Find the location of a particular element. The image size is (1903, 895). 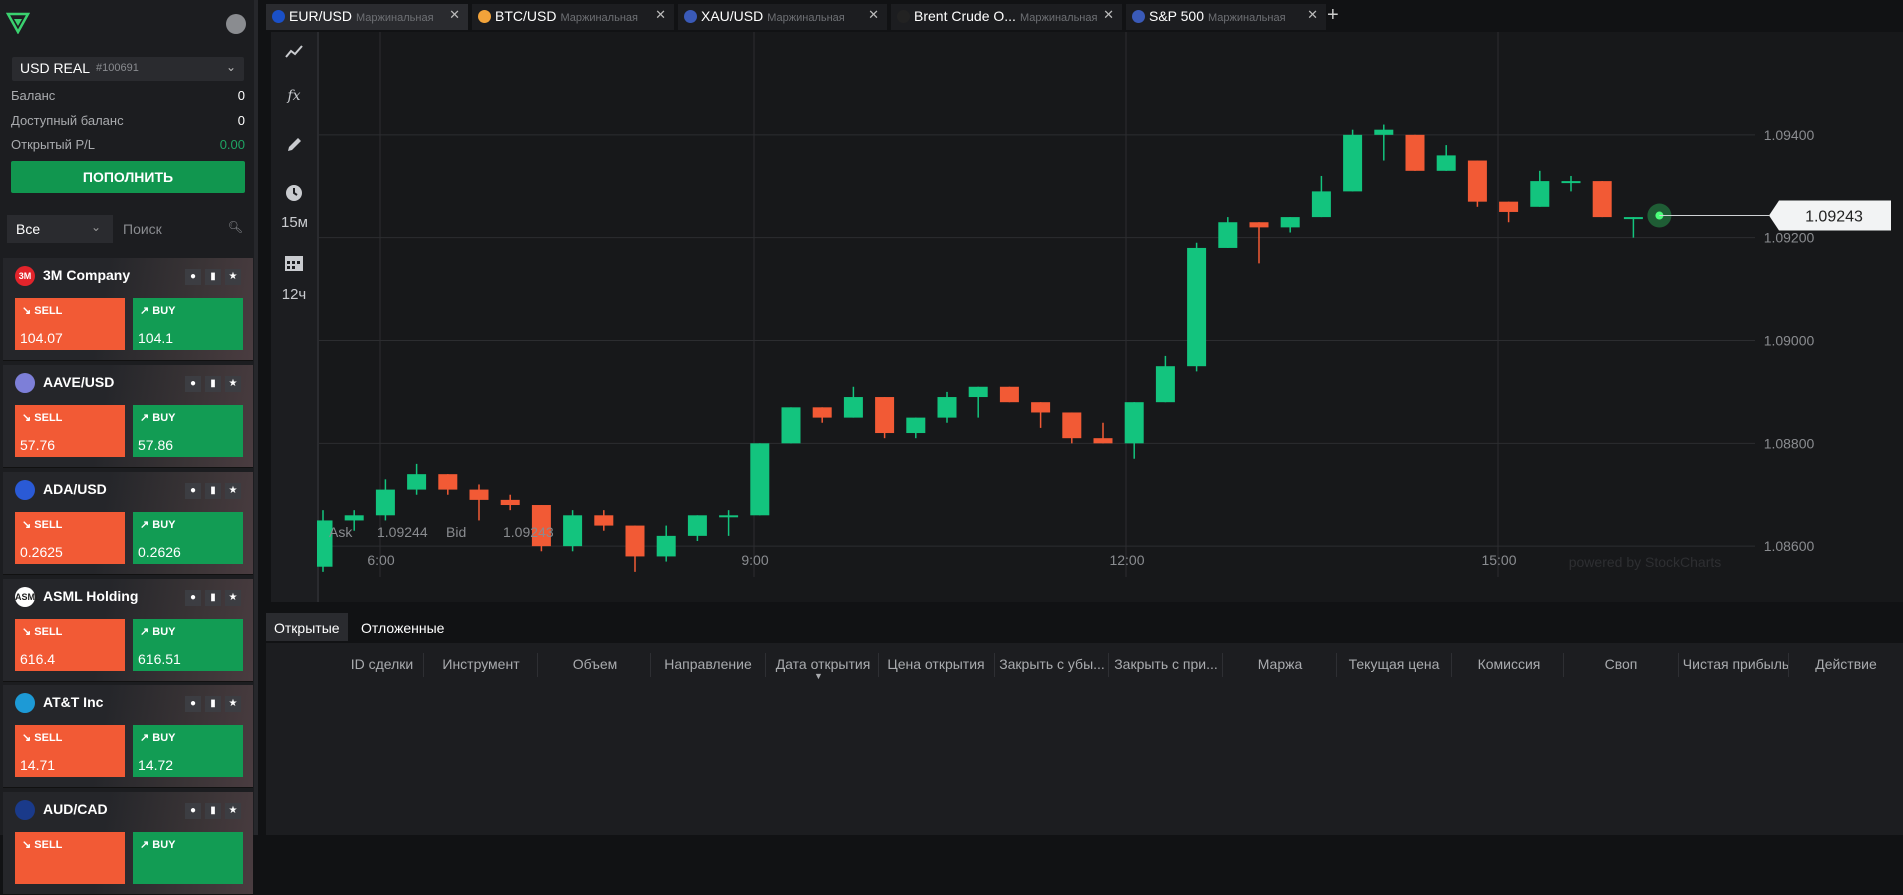

instrument-name: ASML Holding is located at coordinates (90, 596).